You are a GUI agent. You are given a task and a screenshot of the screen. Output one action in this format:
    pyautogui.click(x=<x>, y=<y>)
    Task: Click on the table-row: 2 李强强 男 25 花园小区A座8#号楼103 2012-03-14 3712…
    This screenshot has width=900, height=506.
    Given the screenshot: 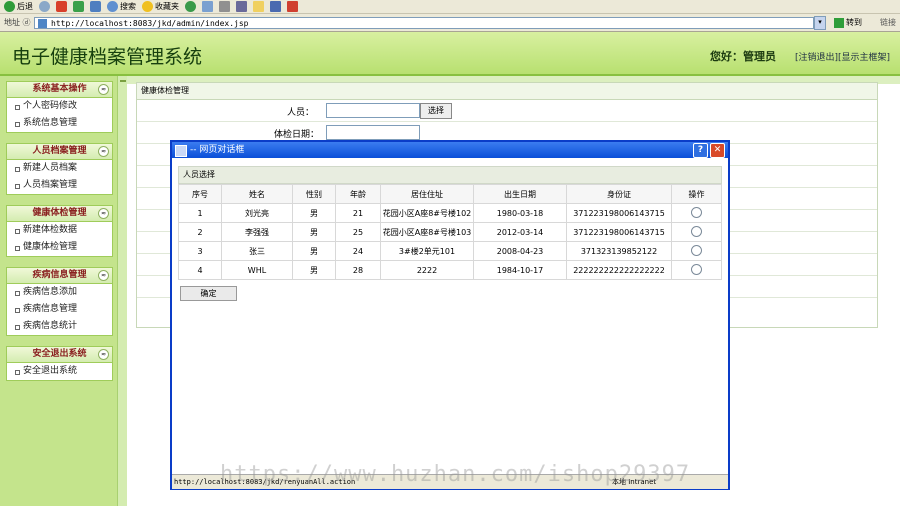 What is the action you would take?
    pyautogui.click(x=450, y=232)
    